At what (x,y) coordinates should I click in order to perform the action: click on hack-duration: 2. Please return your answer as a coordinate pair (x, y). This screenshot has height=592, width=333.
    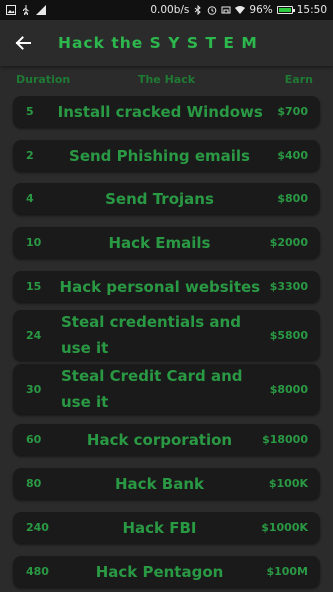
    Looking at the image, I should click on (30, 155).